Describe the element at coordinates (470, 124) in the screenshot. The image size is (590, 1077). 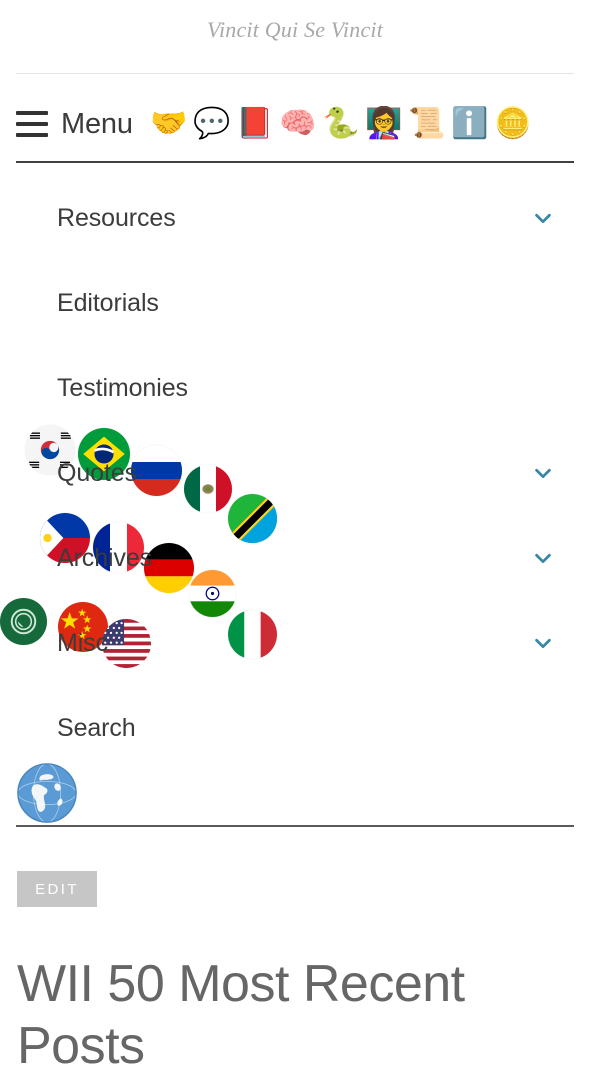
I see `info-icon: ℹ️` at that location.